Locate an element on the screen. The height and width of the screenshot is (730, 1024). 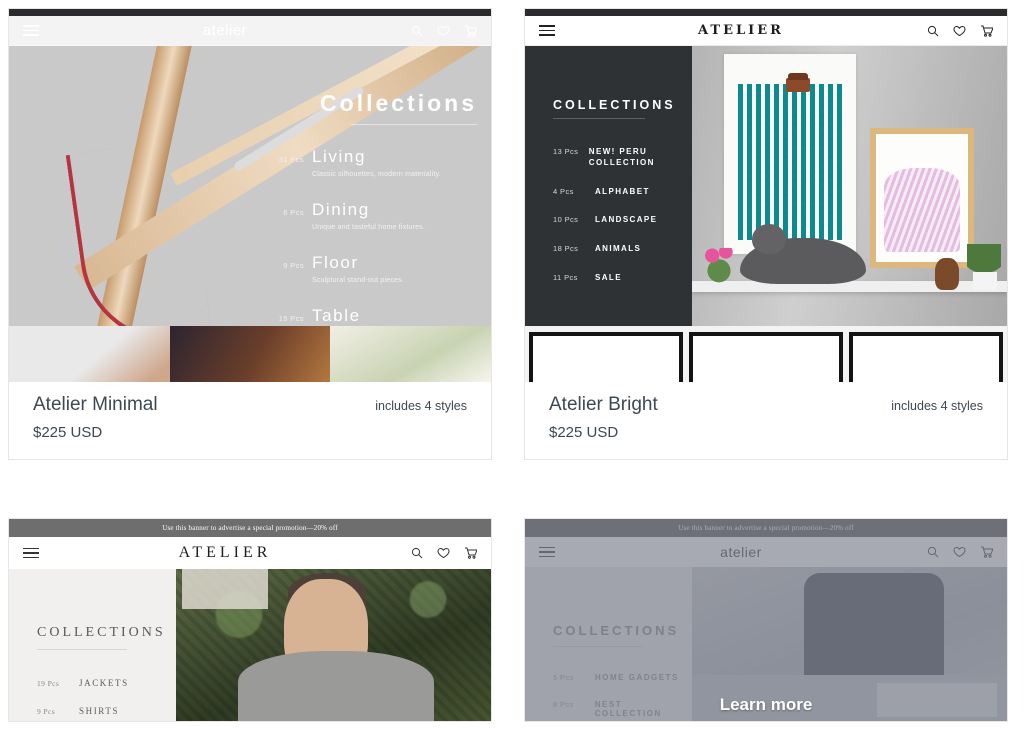
shop-header: atelier is located at coordinates (250, 31).